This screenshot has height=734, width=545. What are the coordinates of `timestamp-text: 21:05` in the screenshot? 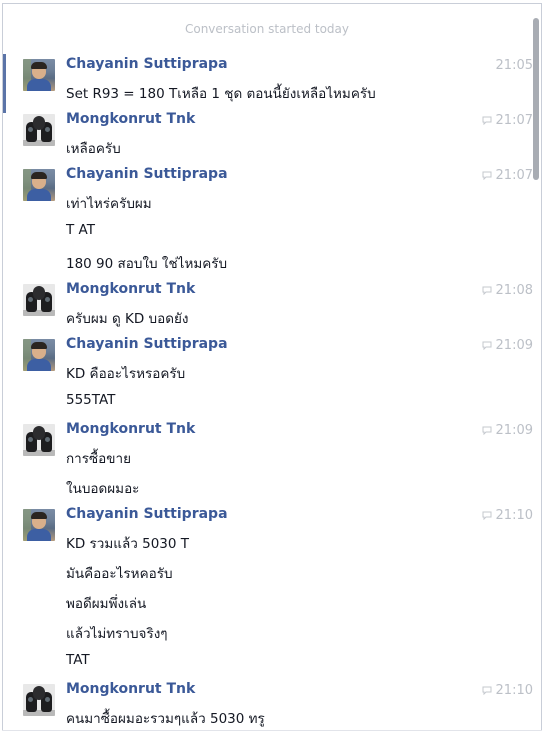 It's located at (514, 65).